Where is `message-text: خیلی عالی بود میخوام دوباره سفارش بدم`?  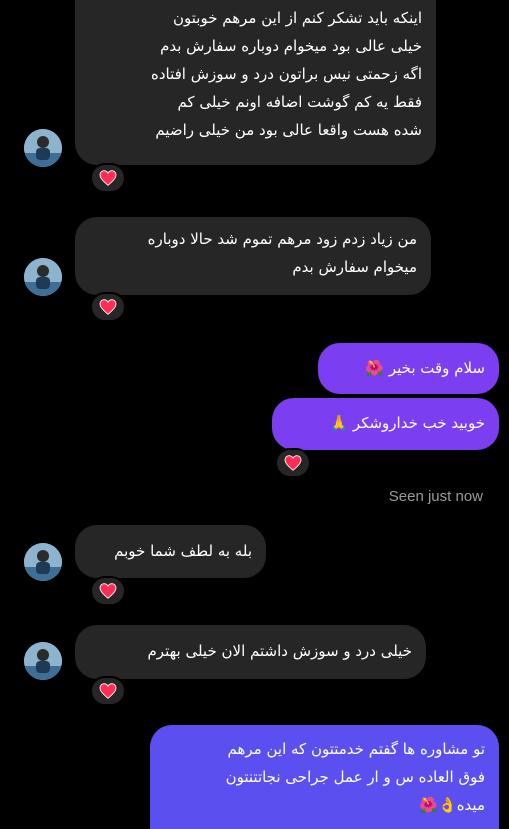
message-text: خیلی عالی بود میخوام دوباره سفارش بدم is located at coordinates (291, 46).